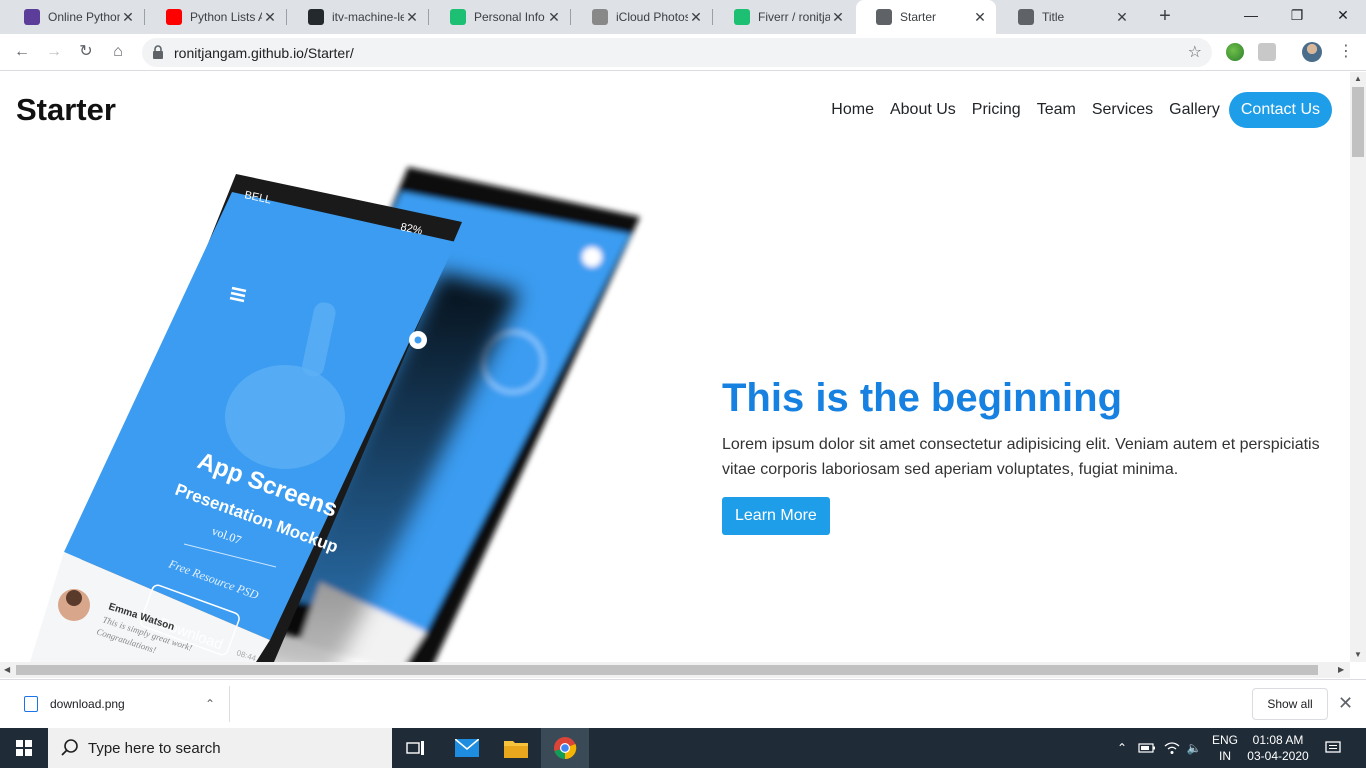  I want to click on file-explorer-icon, so click(516, 748).